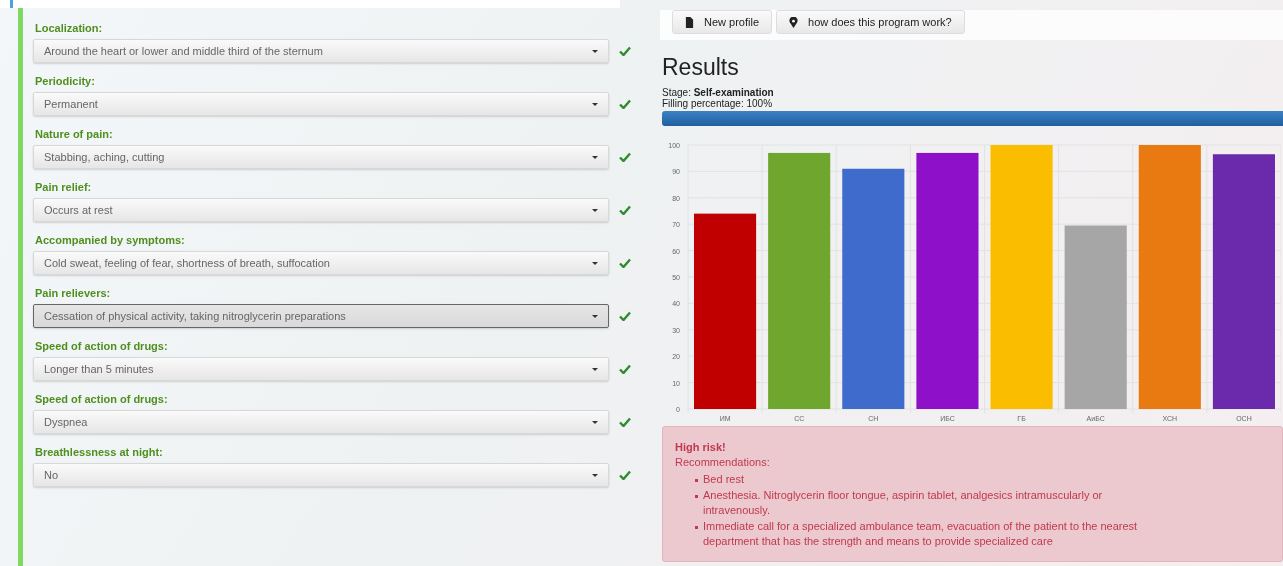 The image size is (1283, 566). What do you see at coordinates (903, 502) in the screenshot?
I see `recommendation-text: Anesthesia. Nitroglycerin floor tongue, aspirin tablet, analgesics intramuscularly or intravenously.` at bounding box center [903, 502].